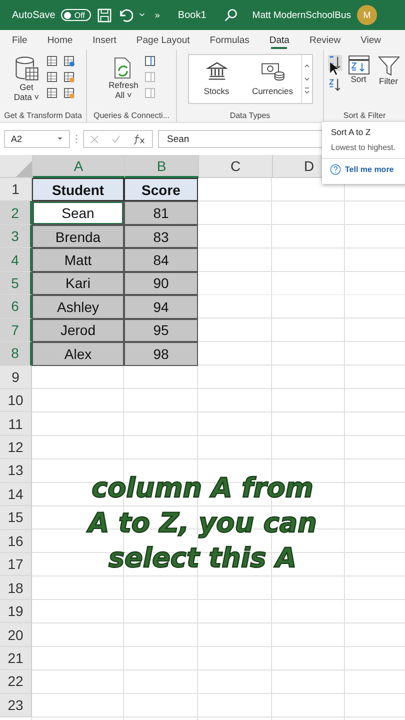 Image resolution: width=405 pixels, height=720 pixels. I want to click on row-header: 5, so click(16, 284).